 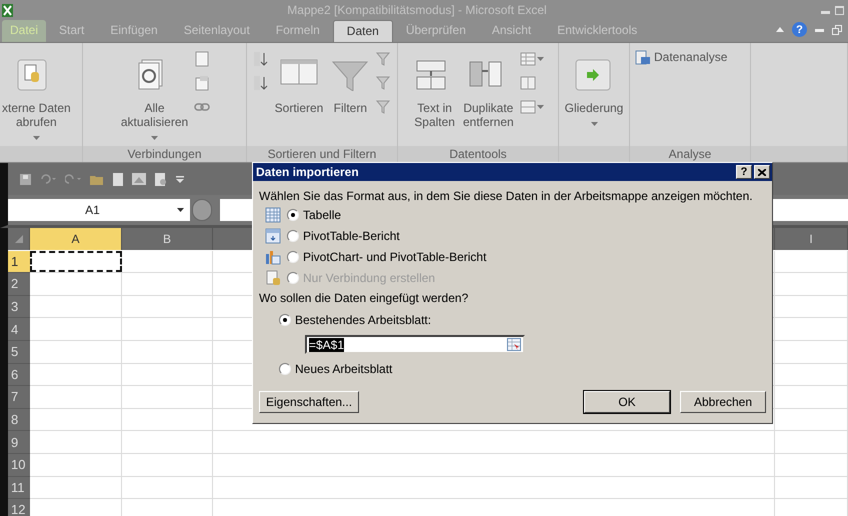 What do you see at coordinates (19, 307) in the screenshot?
I see `row-header: 3` at bounding box center [19, 307].